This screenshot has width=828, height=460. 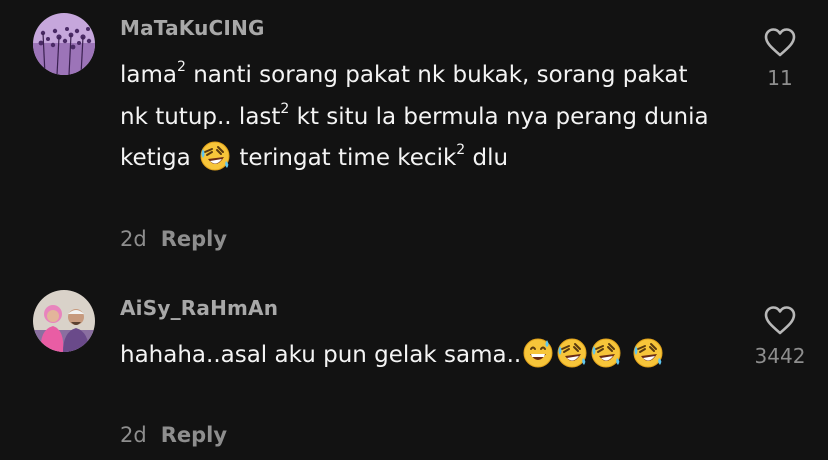 What do you see at coordinates (420, 356) in the screenshot?
I see `comment-text: hahaha..asal aku pun gelak sama..` at bounding box center [420, 356].